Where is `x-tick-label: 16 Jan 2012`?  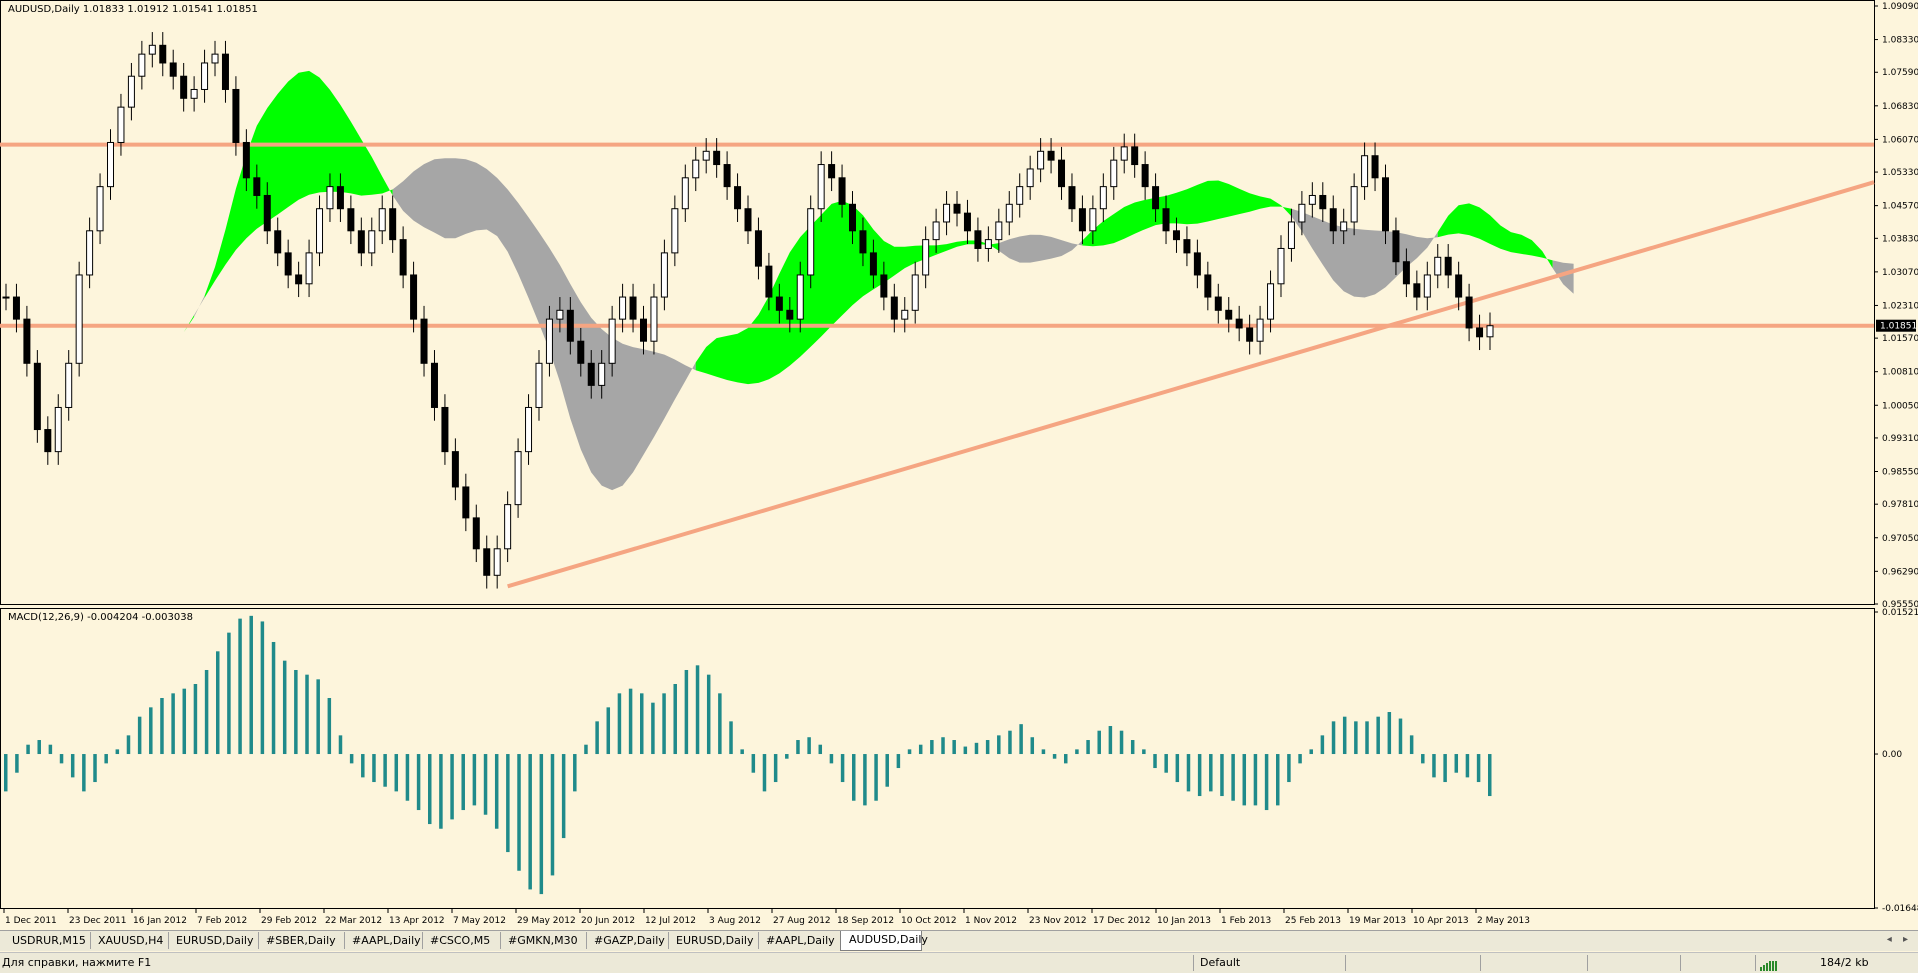 x-tick-label: 16 Jan 2012 is located at coordinates (160, 921).